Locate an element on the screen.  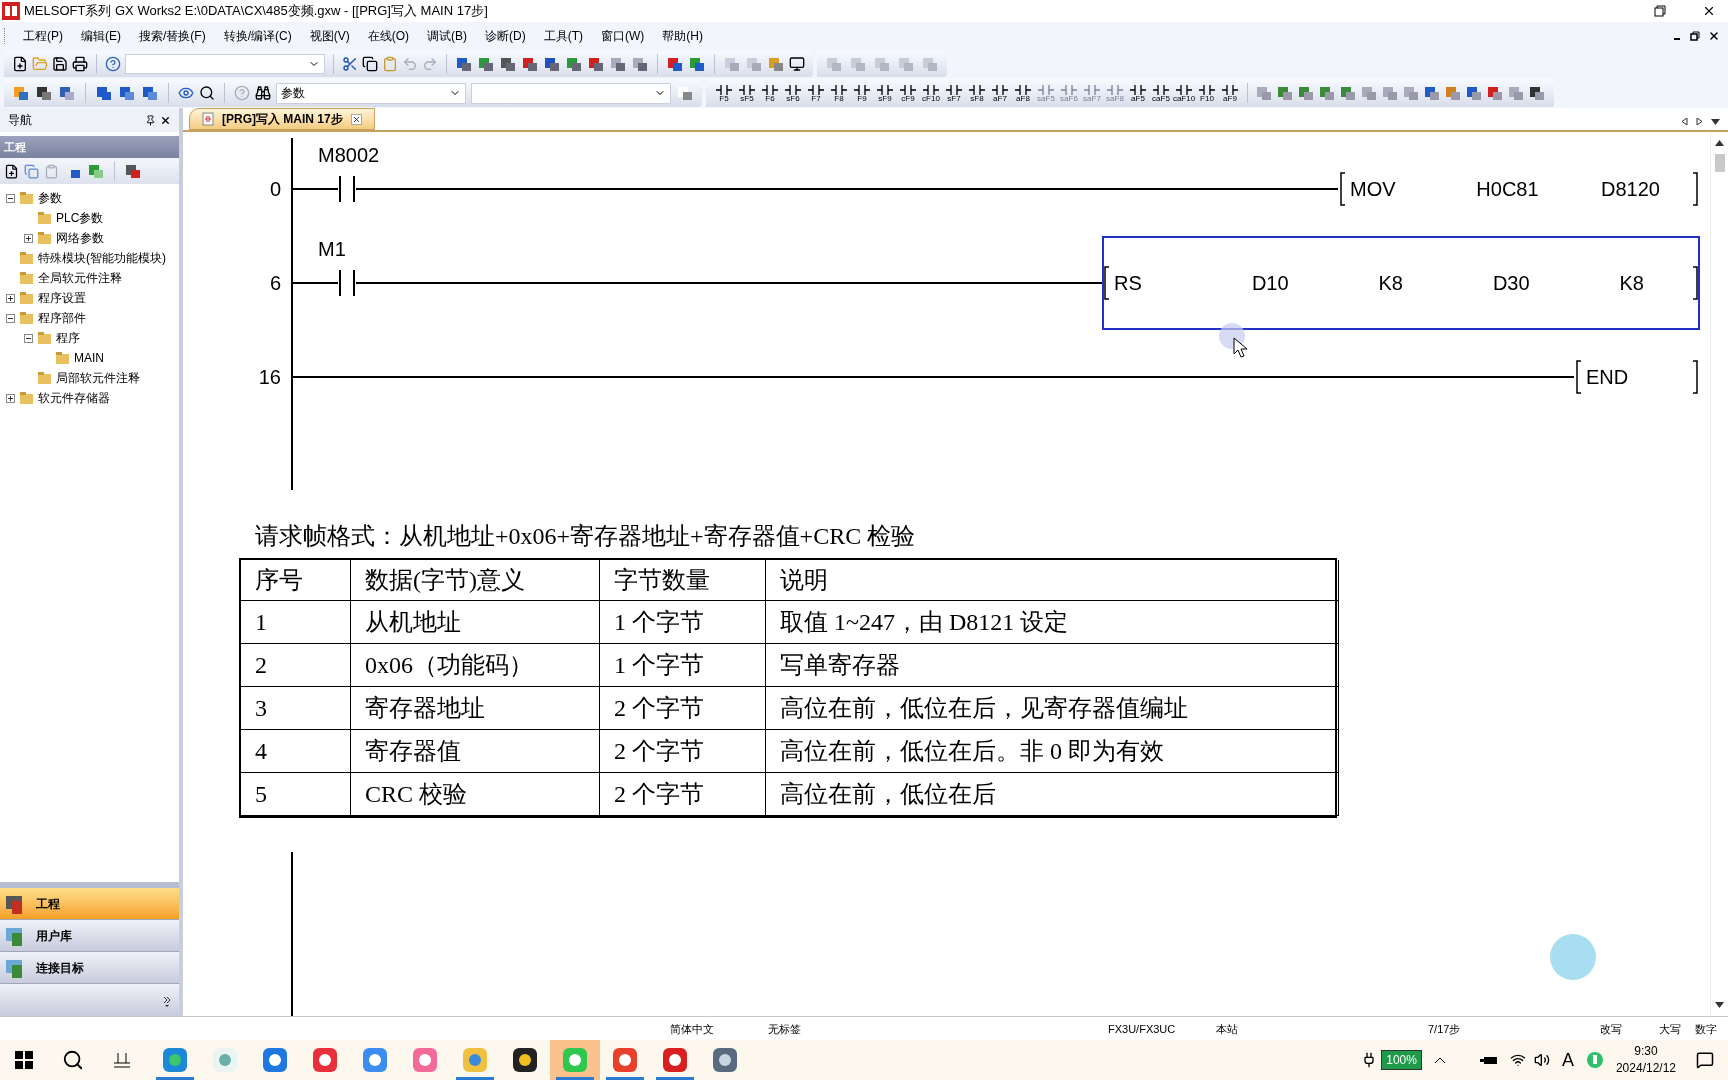
menu-item: 窗口(W) is located at coordinates (623, 36).